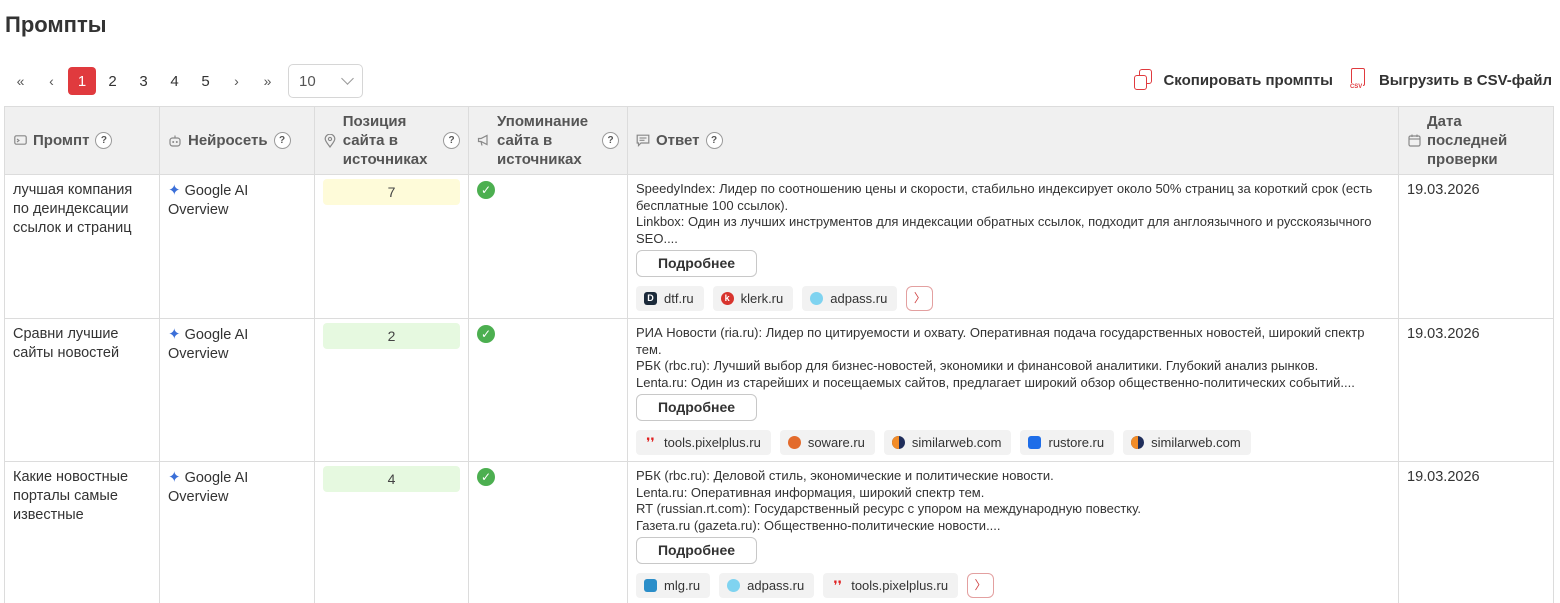 The height and width of the screenshot is (603, 1560). Describe the element at coordinates (237, 140) in the screenshot. I see `column-header-model: Нейросеть ?` at that location.